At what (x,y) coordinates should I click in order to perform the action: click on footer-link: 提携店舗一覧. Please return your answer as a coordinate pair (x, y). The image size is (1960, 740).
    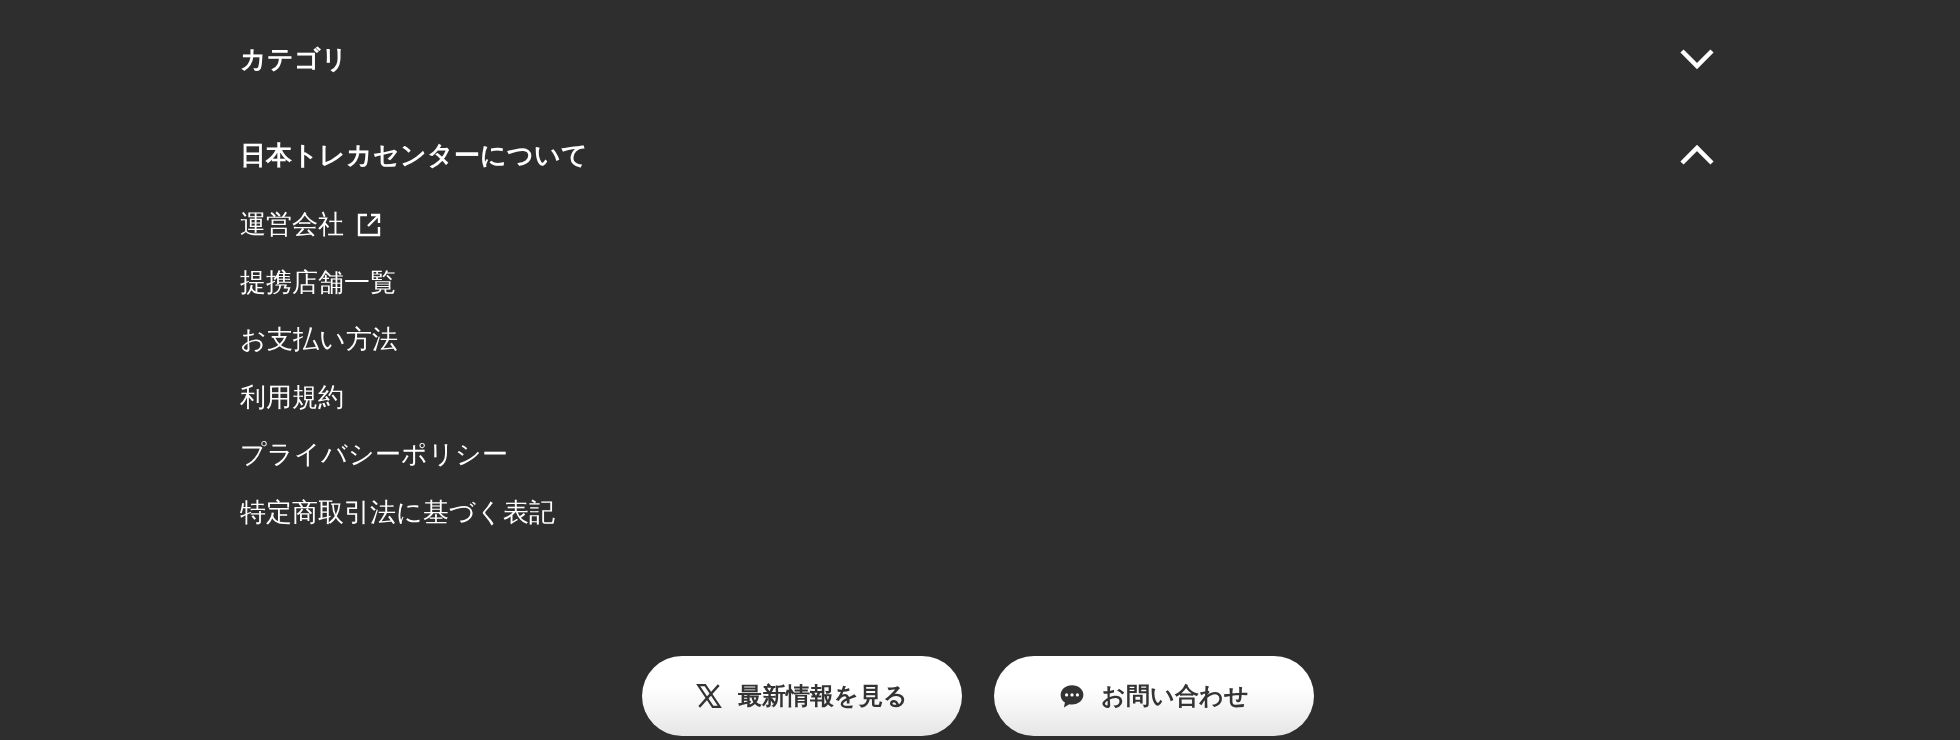
    Looking at the image, I should click on (318, 282).